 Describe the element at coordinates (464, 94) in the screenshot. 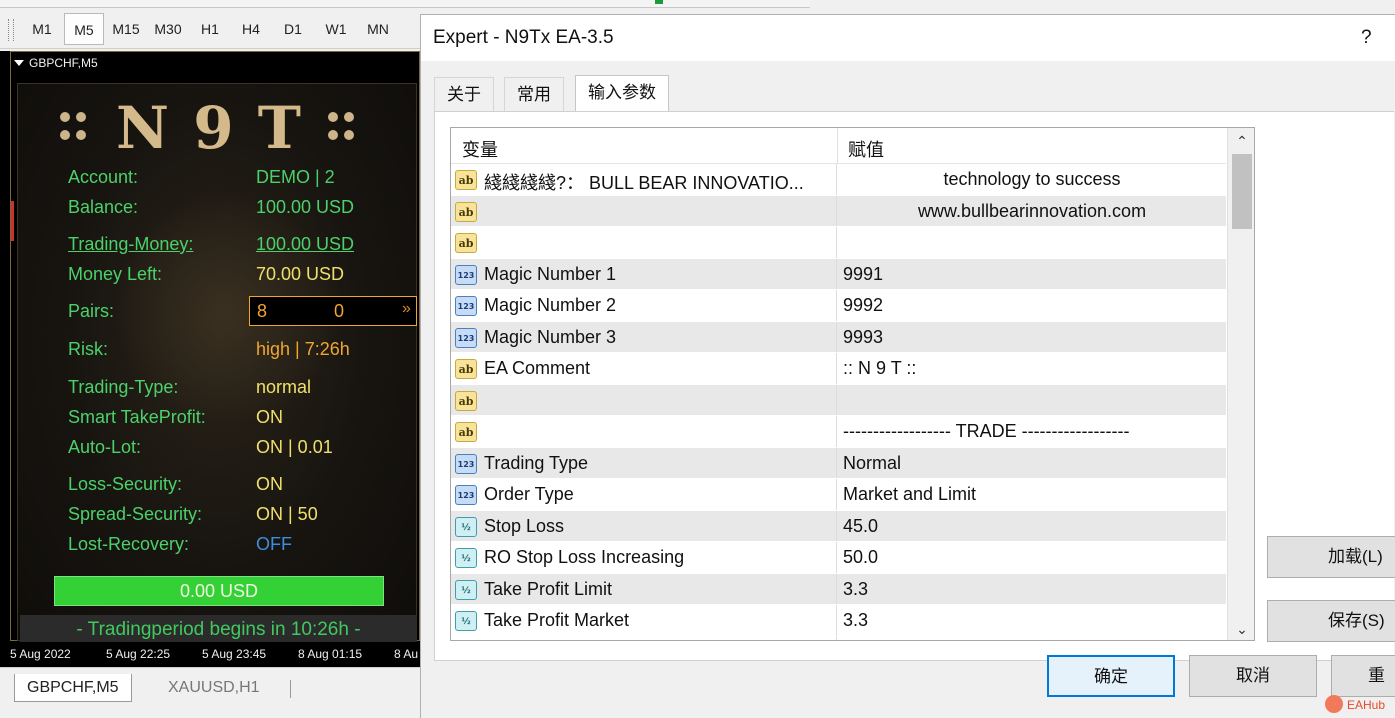

I see `tab-about: 关于` at that location.